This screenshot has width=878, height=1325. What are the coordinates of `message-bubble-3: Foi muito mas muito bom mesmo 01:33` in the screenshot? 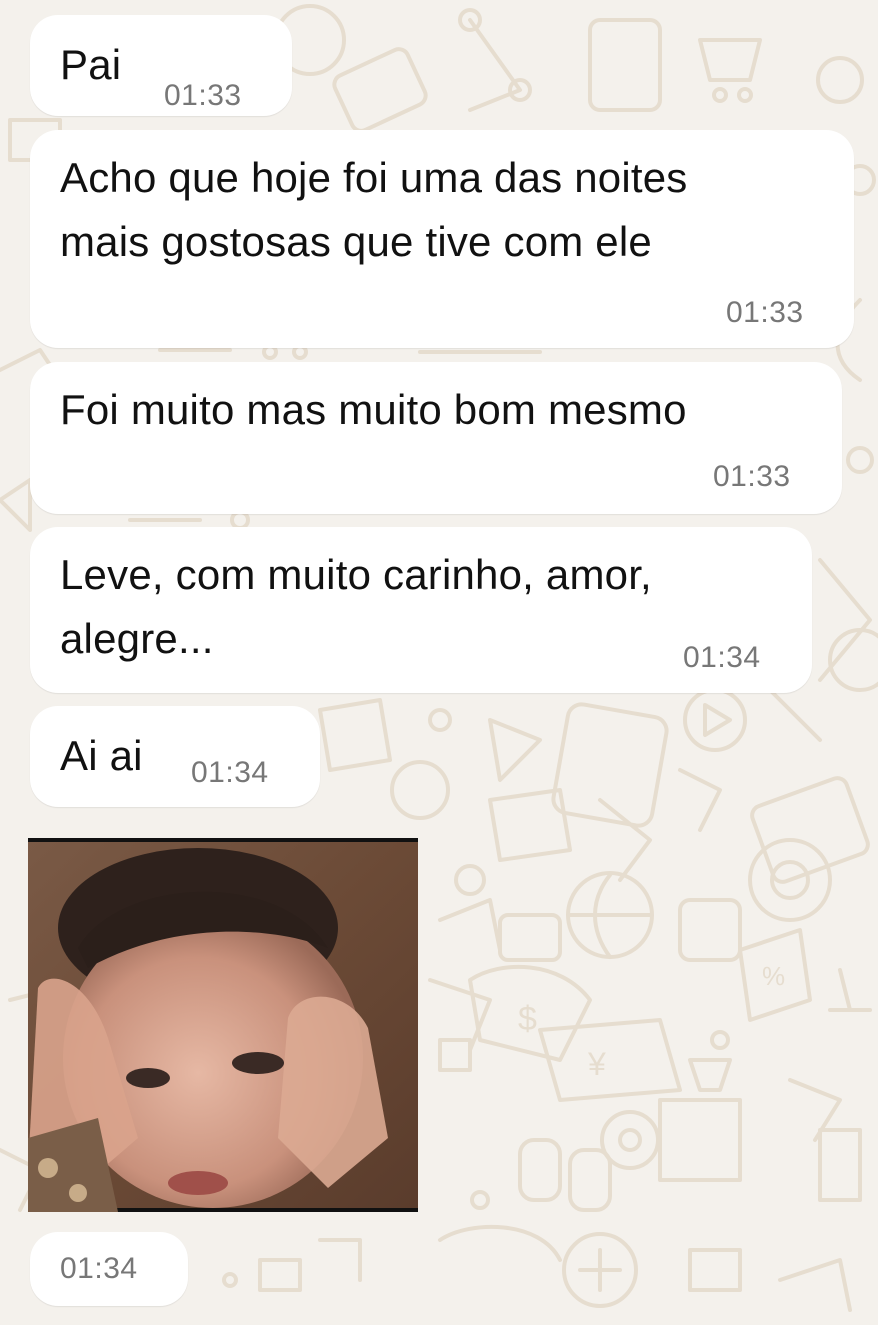 It's located at (436, 438).